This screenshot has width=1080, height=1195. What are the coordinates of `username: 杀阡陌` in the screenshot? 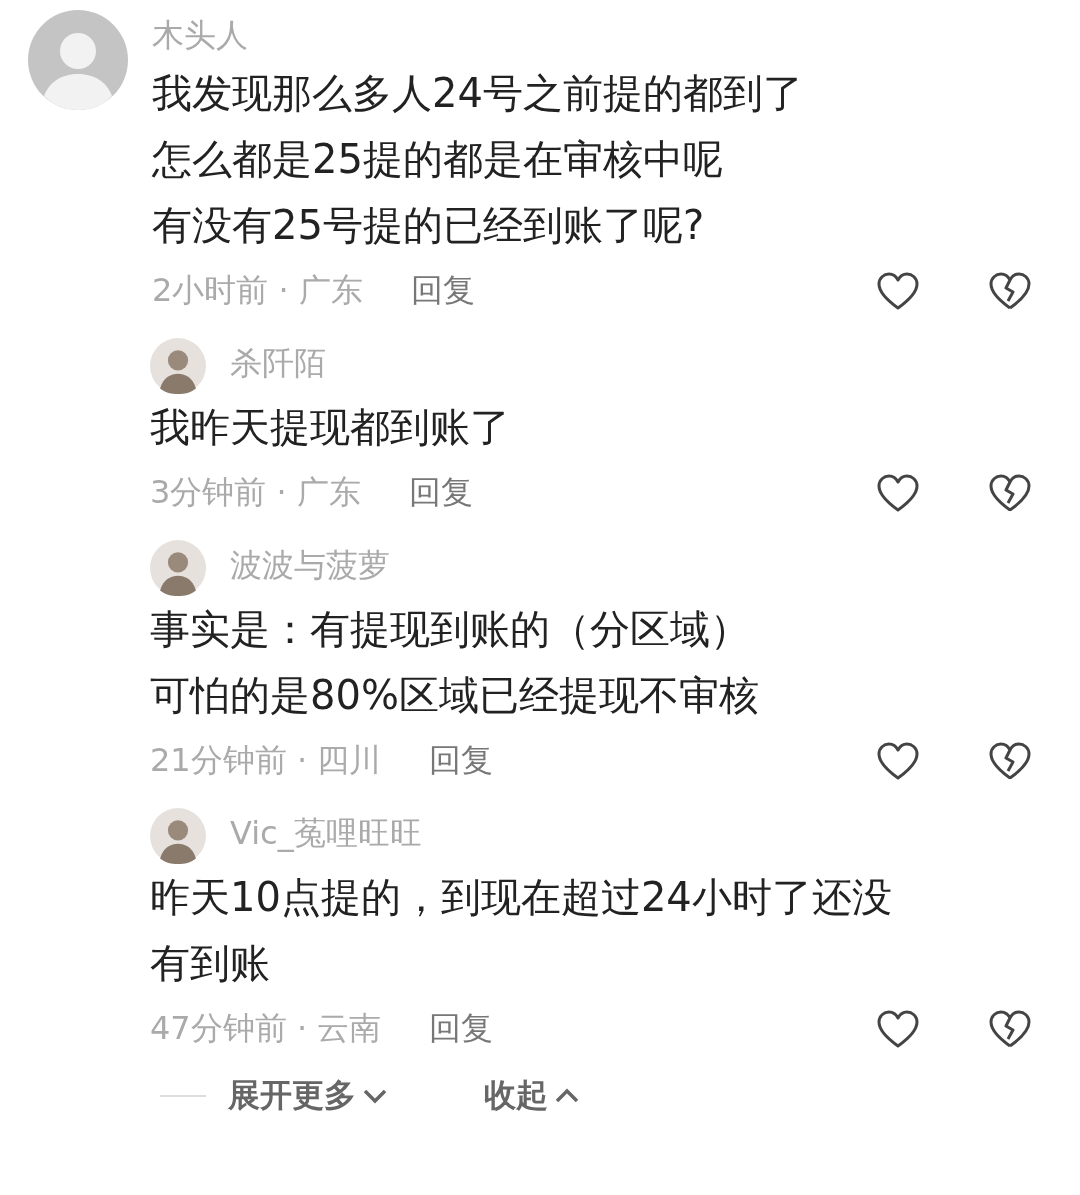 It's located at (655, 363).